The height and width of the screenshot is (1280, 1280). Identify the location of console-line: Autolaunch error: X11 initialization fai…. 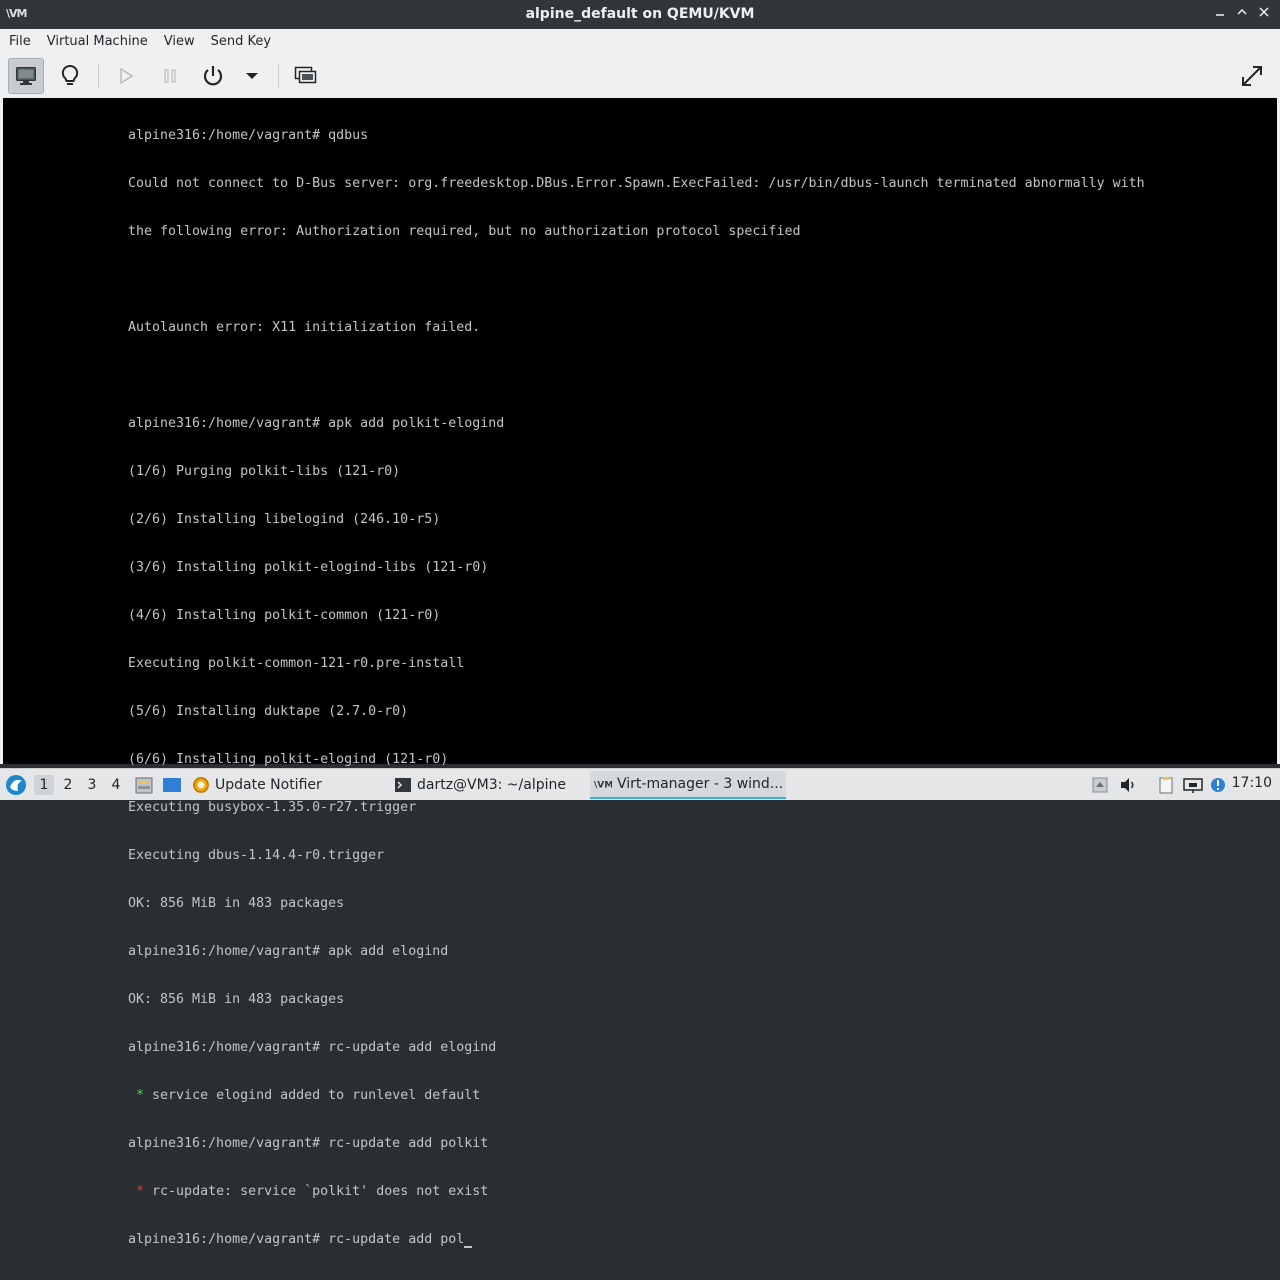
(304, 327).